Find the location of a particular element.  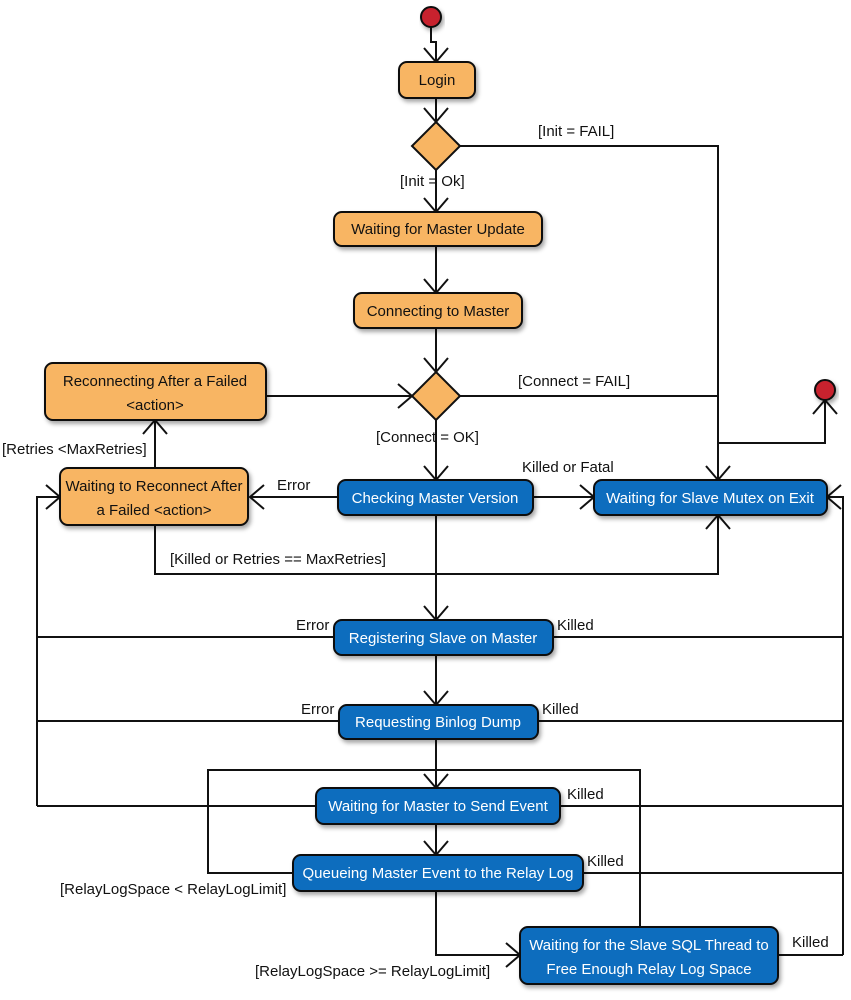

decision-connect is located at coordinates (436, 396).